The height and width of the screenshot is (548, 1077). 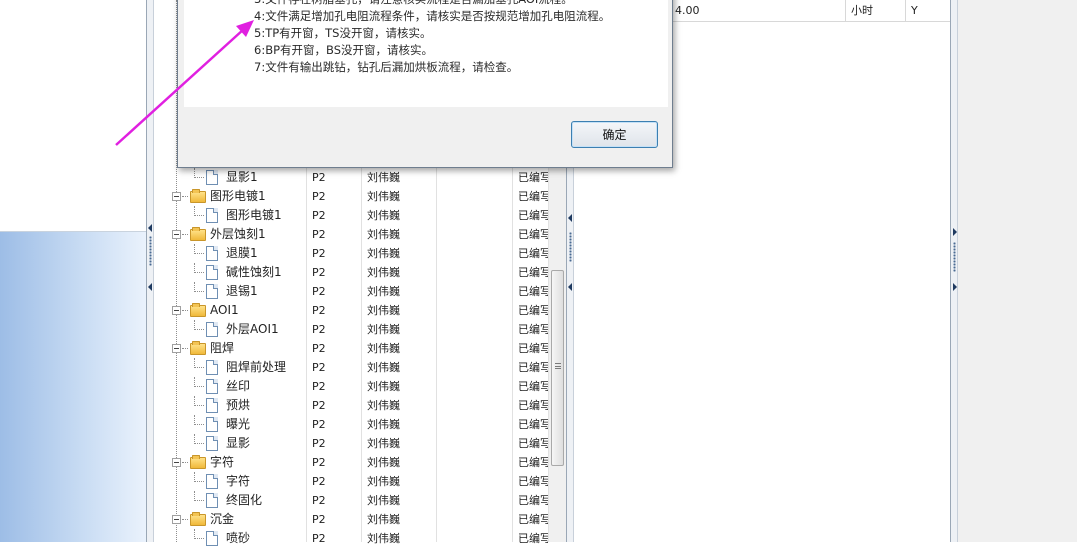 I want to click on dialog-message: 5:TP有开窗，TS没开窗，请核实。, so click(x=343, y=33).